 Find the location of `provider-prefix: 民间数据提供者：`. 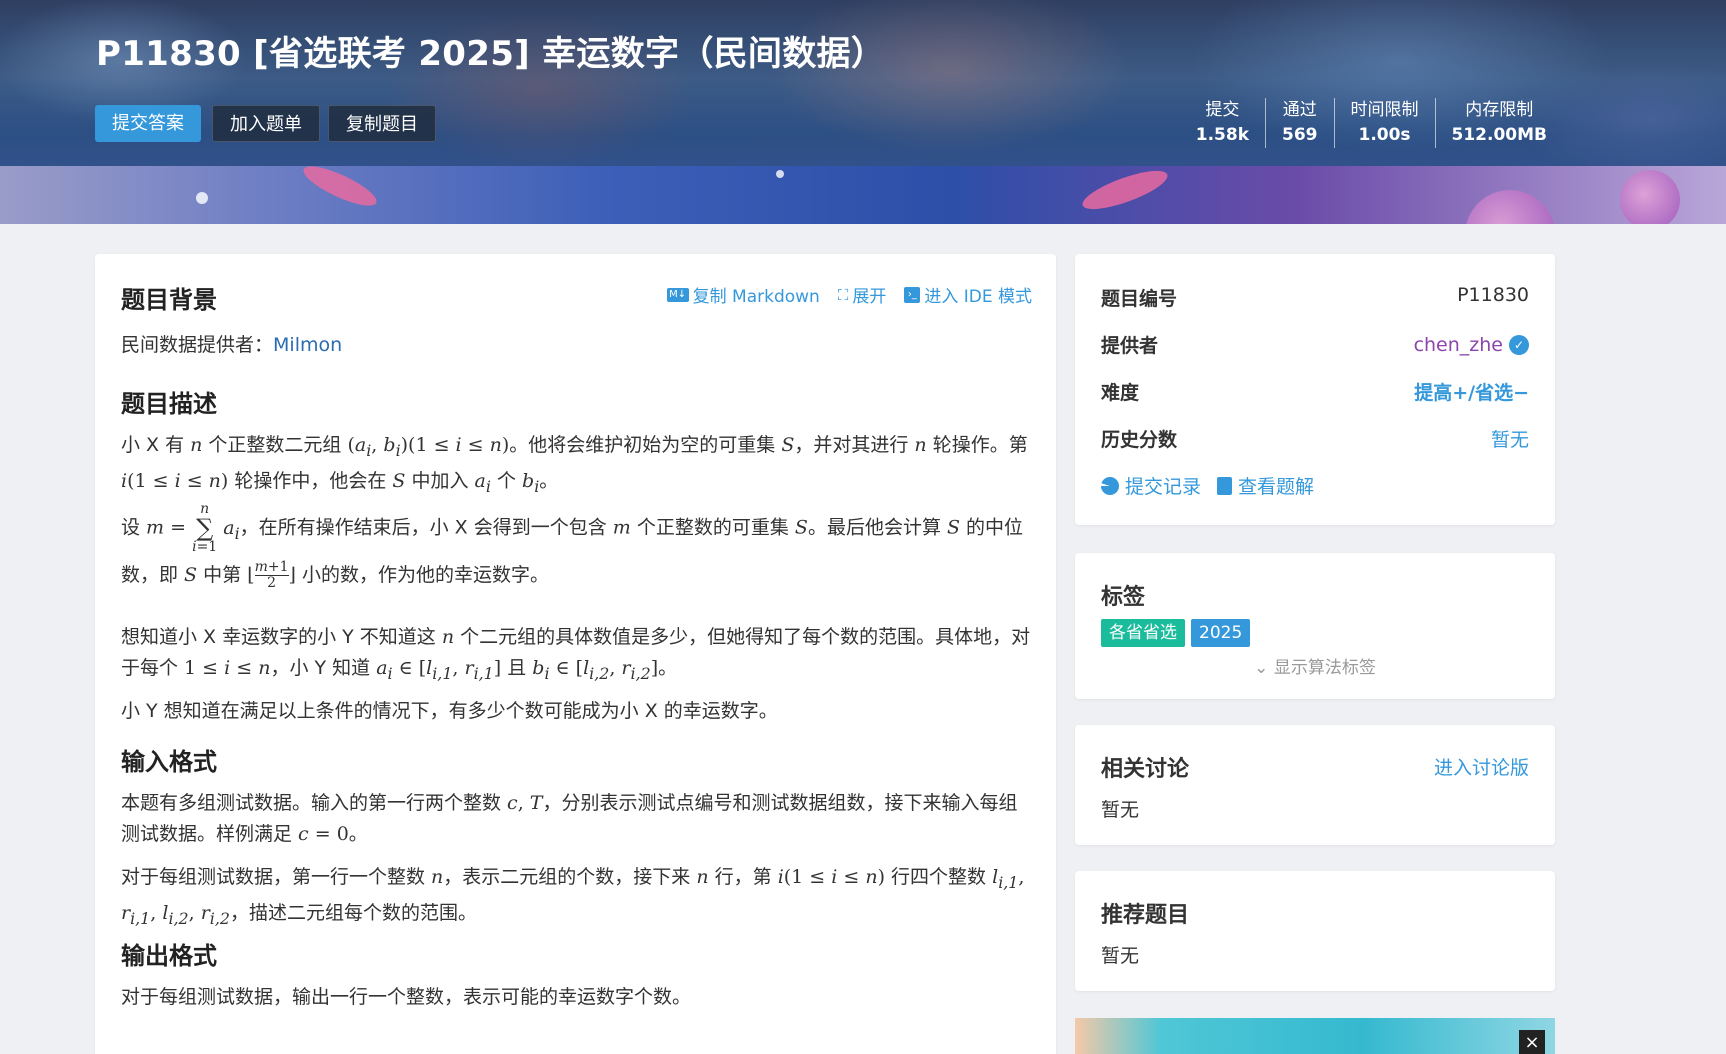

provider-prefix: 民间数据提供者： is located at coordinates (197, 345).